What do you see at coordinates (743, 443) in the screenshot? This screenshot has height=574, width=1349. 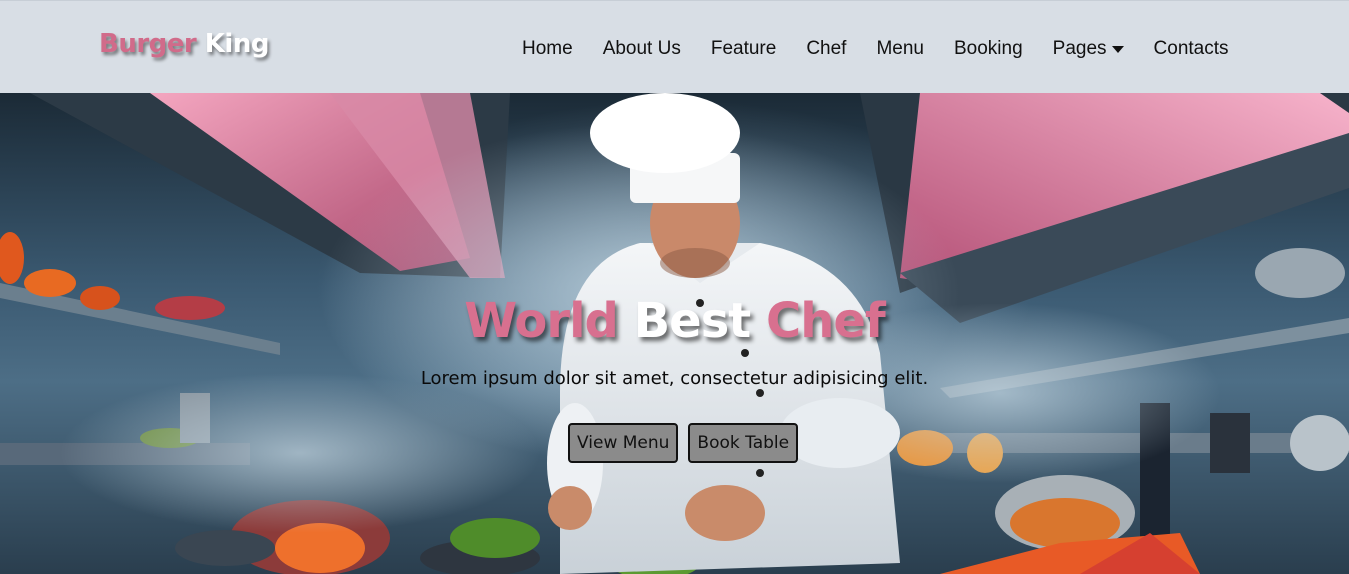 I see `book-table-button: Book Table` at bounding box center [743, 443].